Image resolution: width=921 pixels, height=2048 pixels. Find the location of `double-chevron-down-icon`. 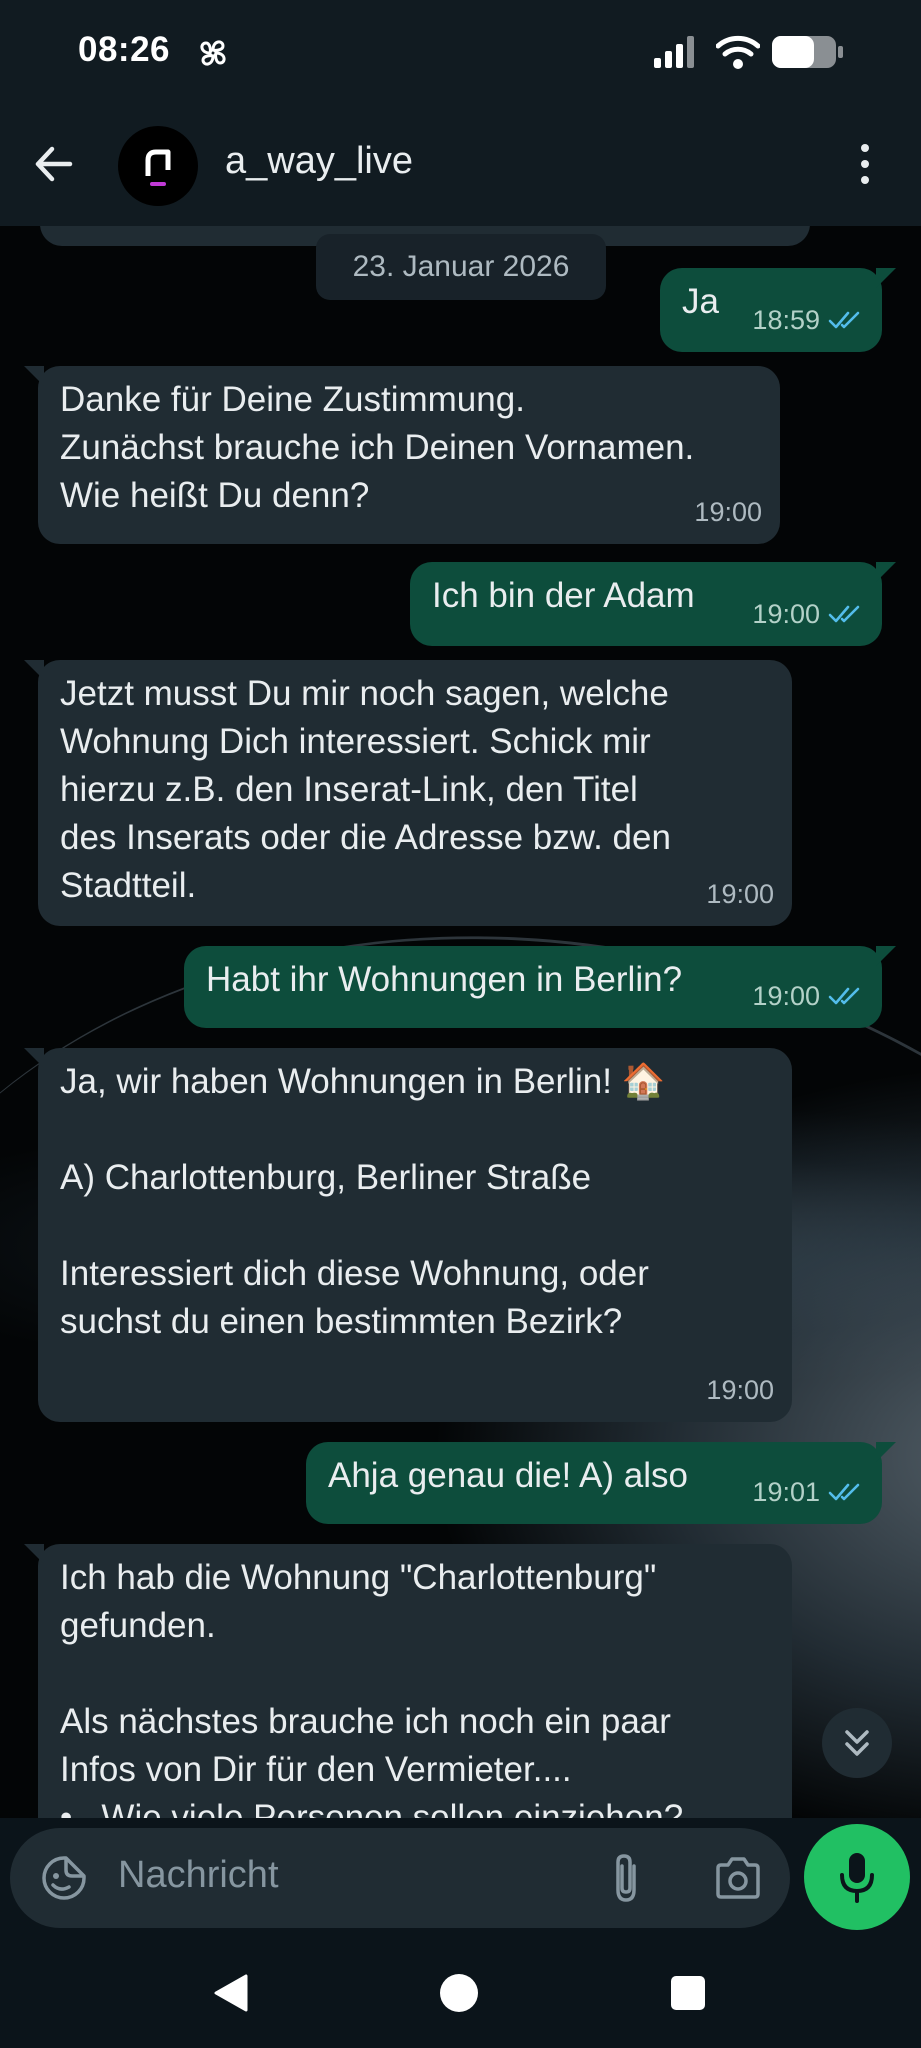

double-chevron-down-icon is located at coordinates (857, 1743).